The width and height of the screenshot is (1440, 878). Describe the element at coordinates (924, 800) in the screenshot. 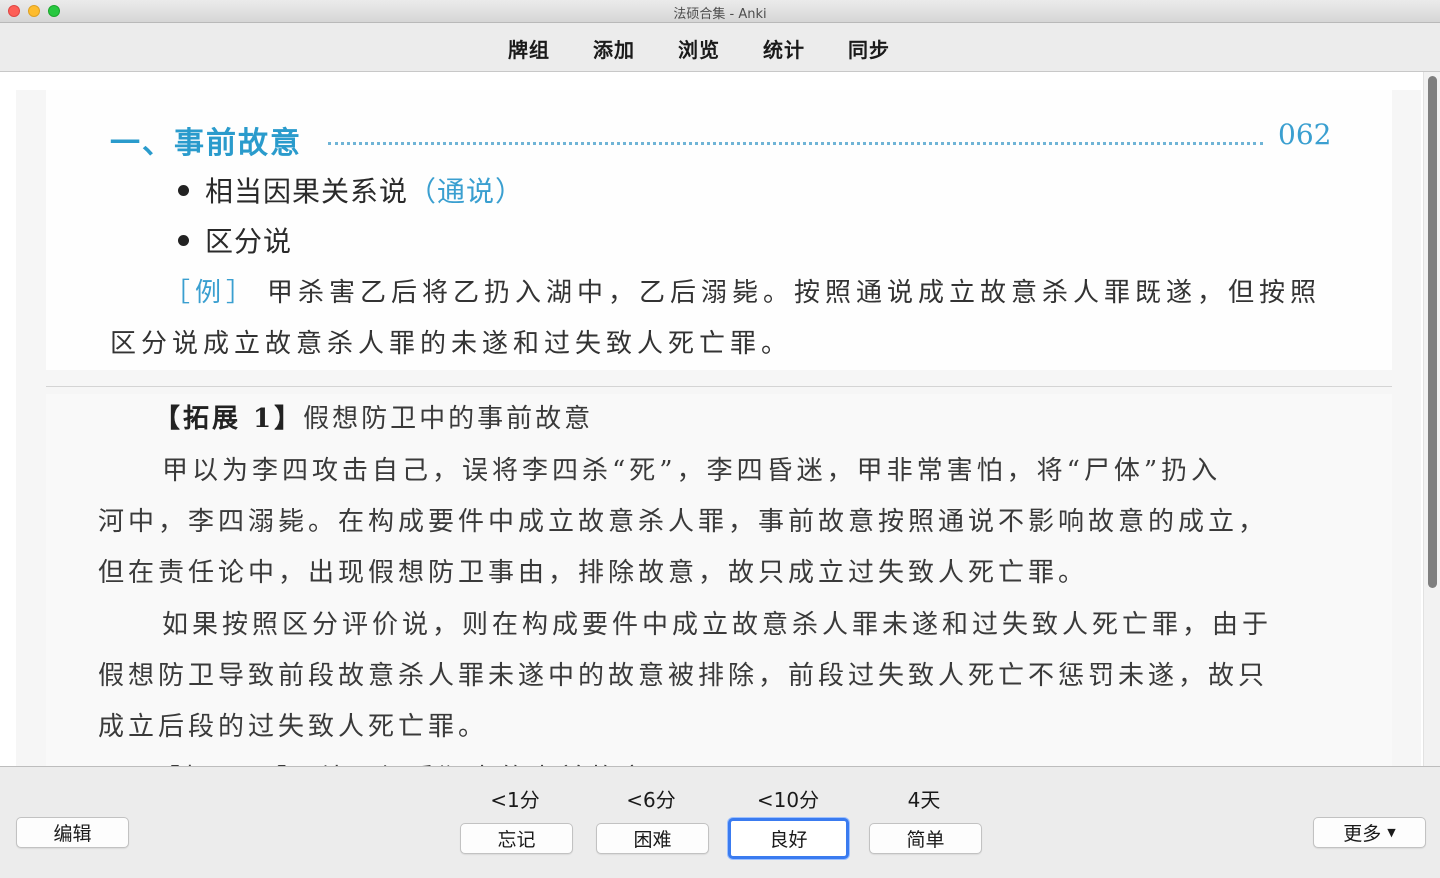

I see `interval-easy: 4天` at that location.